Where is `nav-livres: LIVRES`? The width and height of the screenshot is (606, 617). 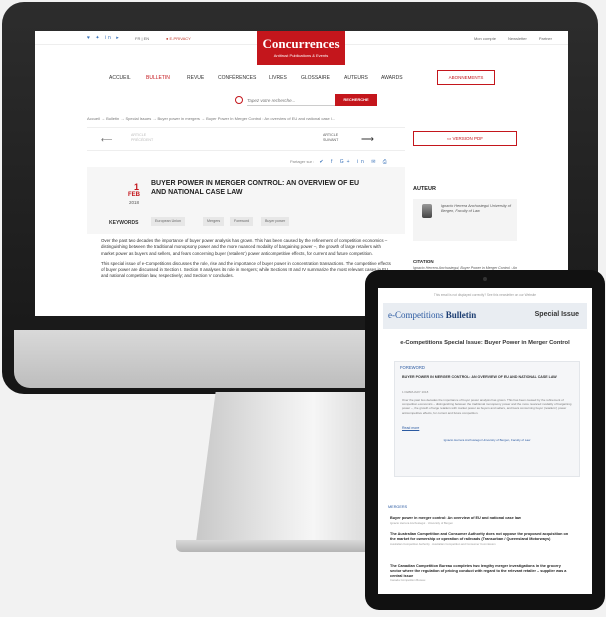
nav-livres: LIVRES is located at coordinates (278, 78).